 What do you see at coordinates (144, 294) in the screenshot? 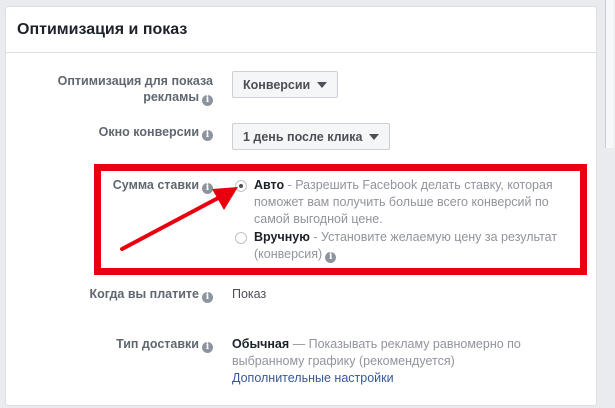
I see `payment-label-text: Когда вы платите` at bounding box center [144, 294].